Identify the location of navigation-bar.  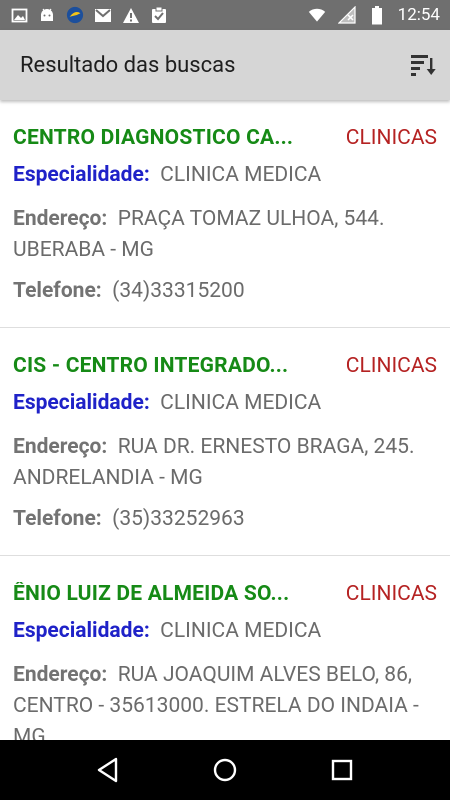
(225, 770).